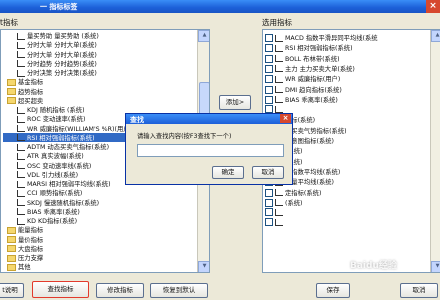 Image resolution: width=440 pixels, height=300 pixels. I want to click on find-text-input, so click(210, 150).